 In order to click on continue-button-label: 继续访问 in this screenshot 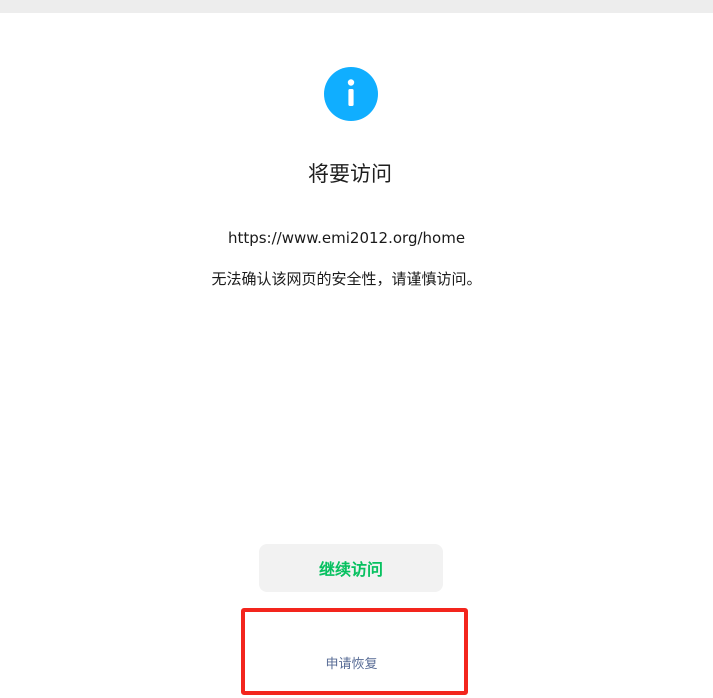, I will do `click(350, 569)`.